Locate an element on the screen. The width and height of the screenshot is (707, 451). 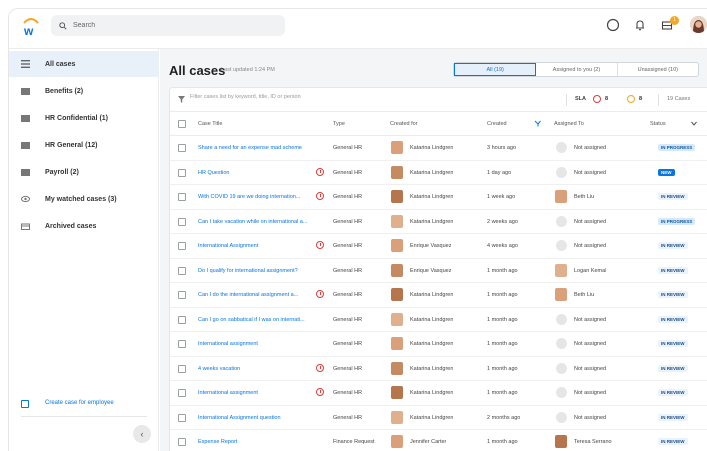
column-header-type: Type is located at coordinates (339, 124).